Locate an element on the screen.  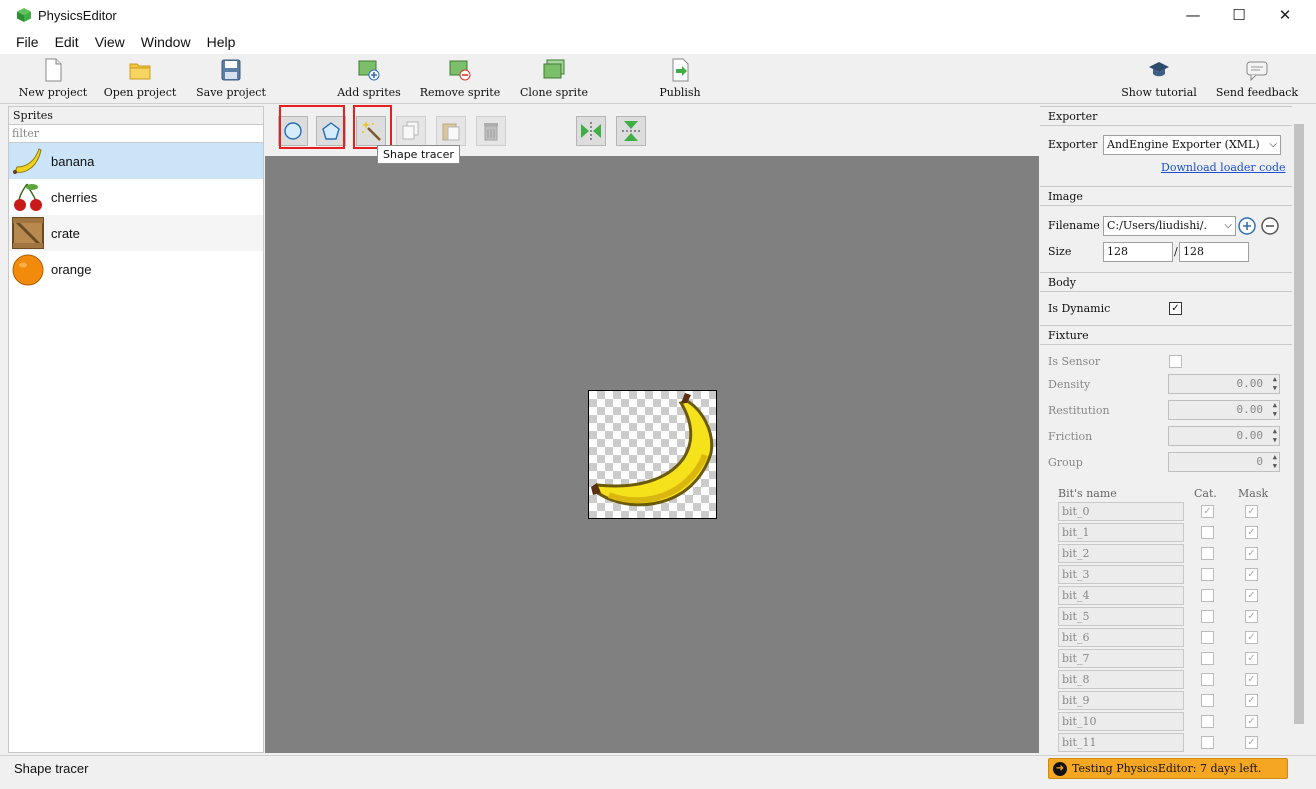
restitution-spinbox: 0.00 ▲ ▼ is located at coordinates (1224, 410).